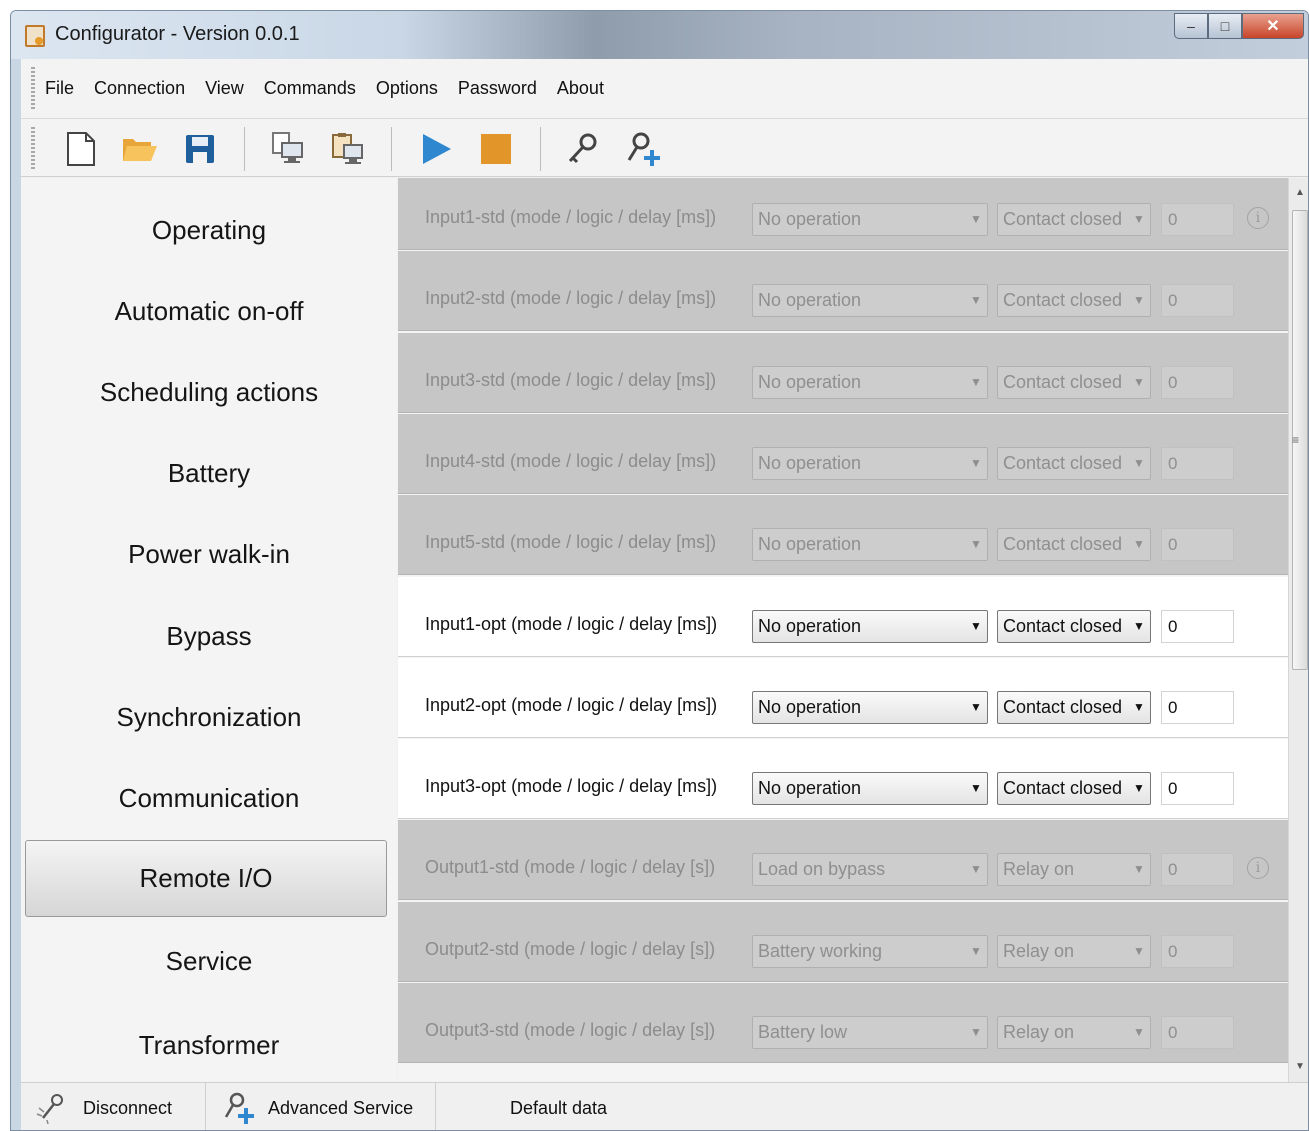 The image size is (1309, 1131). I want to click on title-bar: Configurator - Version 0.0.1 ‒ □ ✕, so click(659, 35).